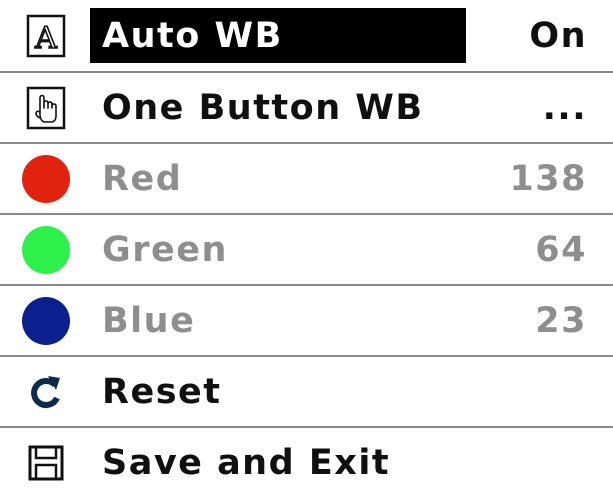 The image size is (613, 498). I want to click on floppy-disk-icon, so click(46, 463).